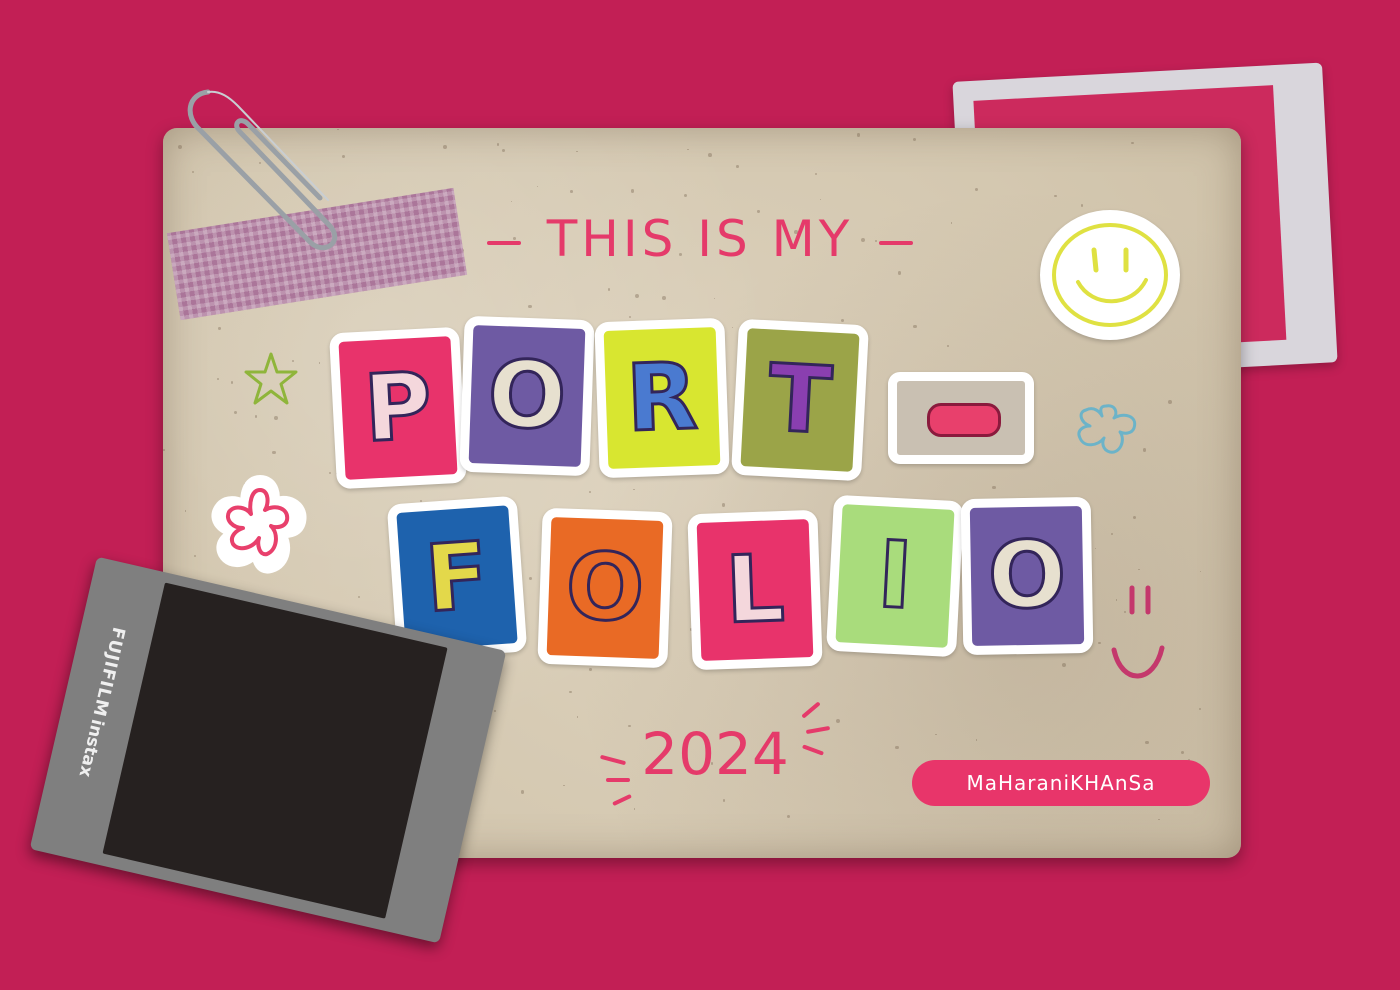 This screenshot has width=1400, height=990. I want to click on title-tile-t: T, so click(800, 400).